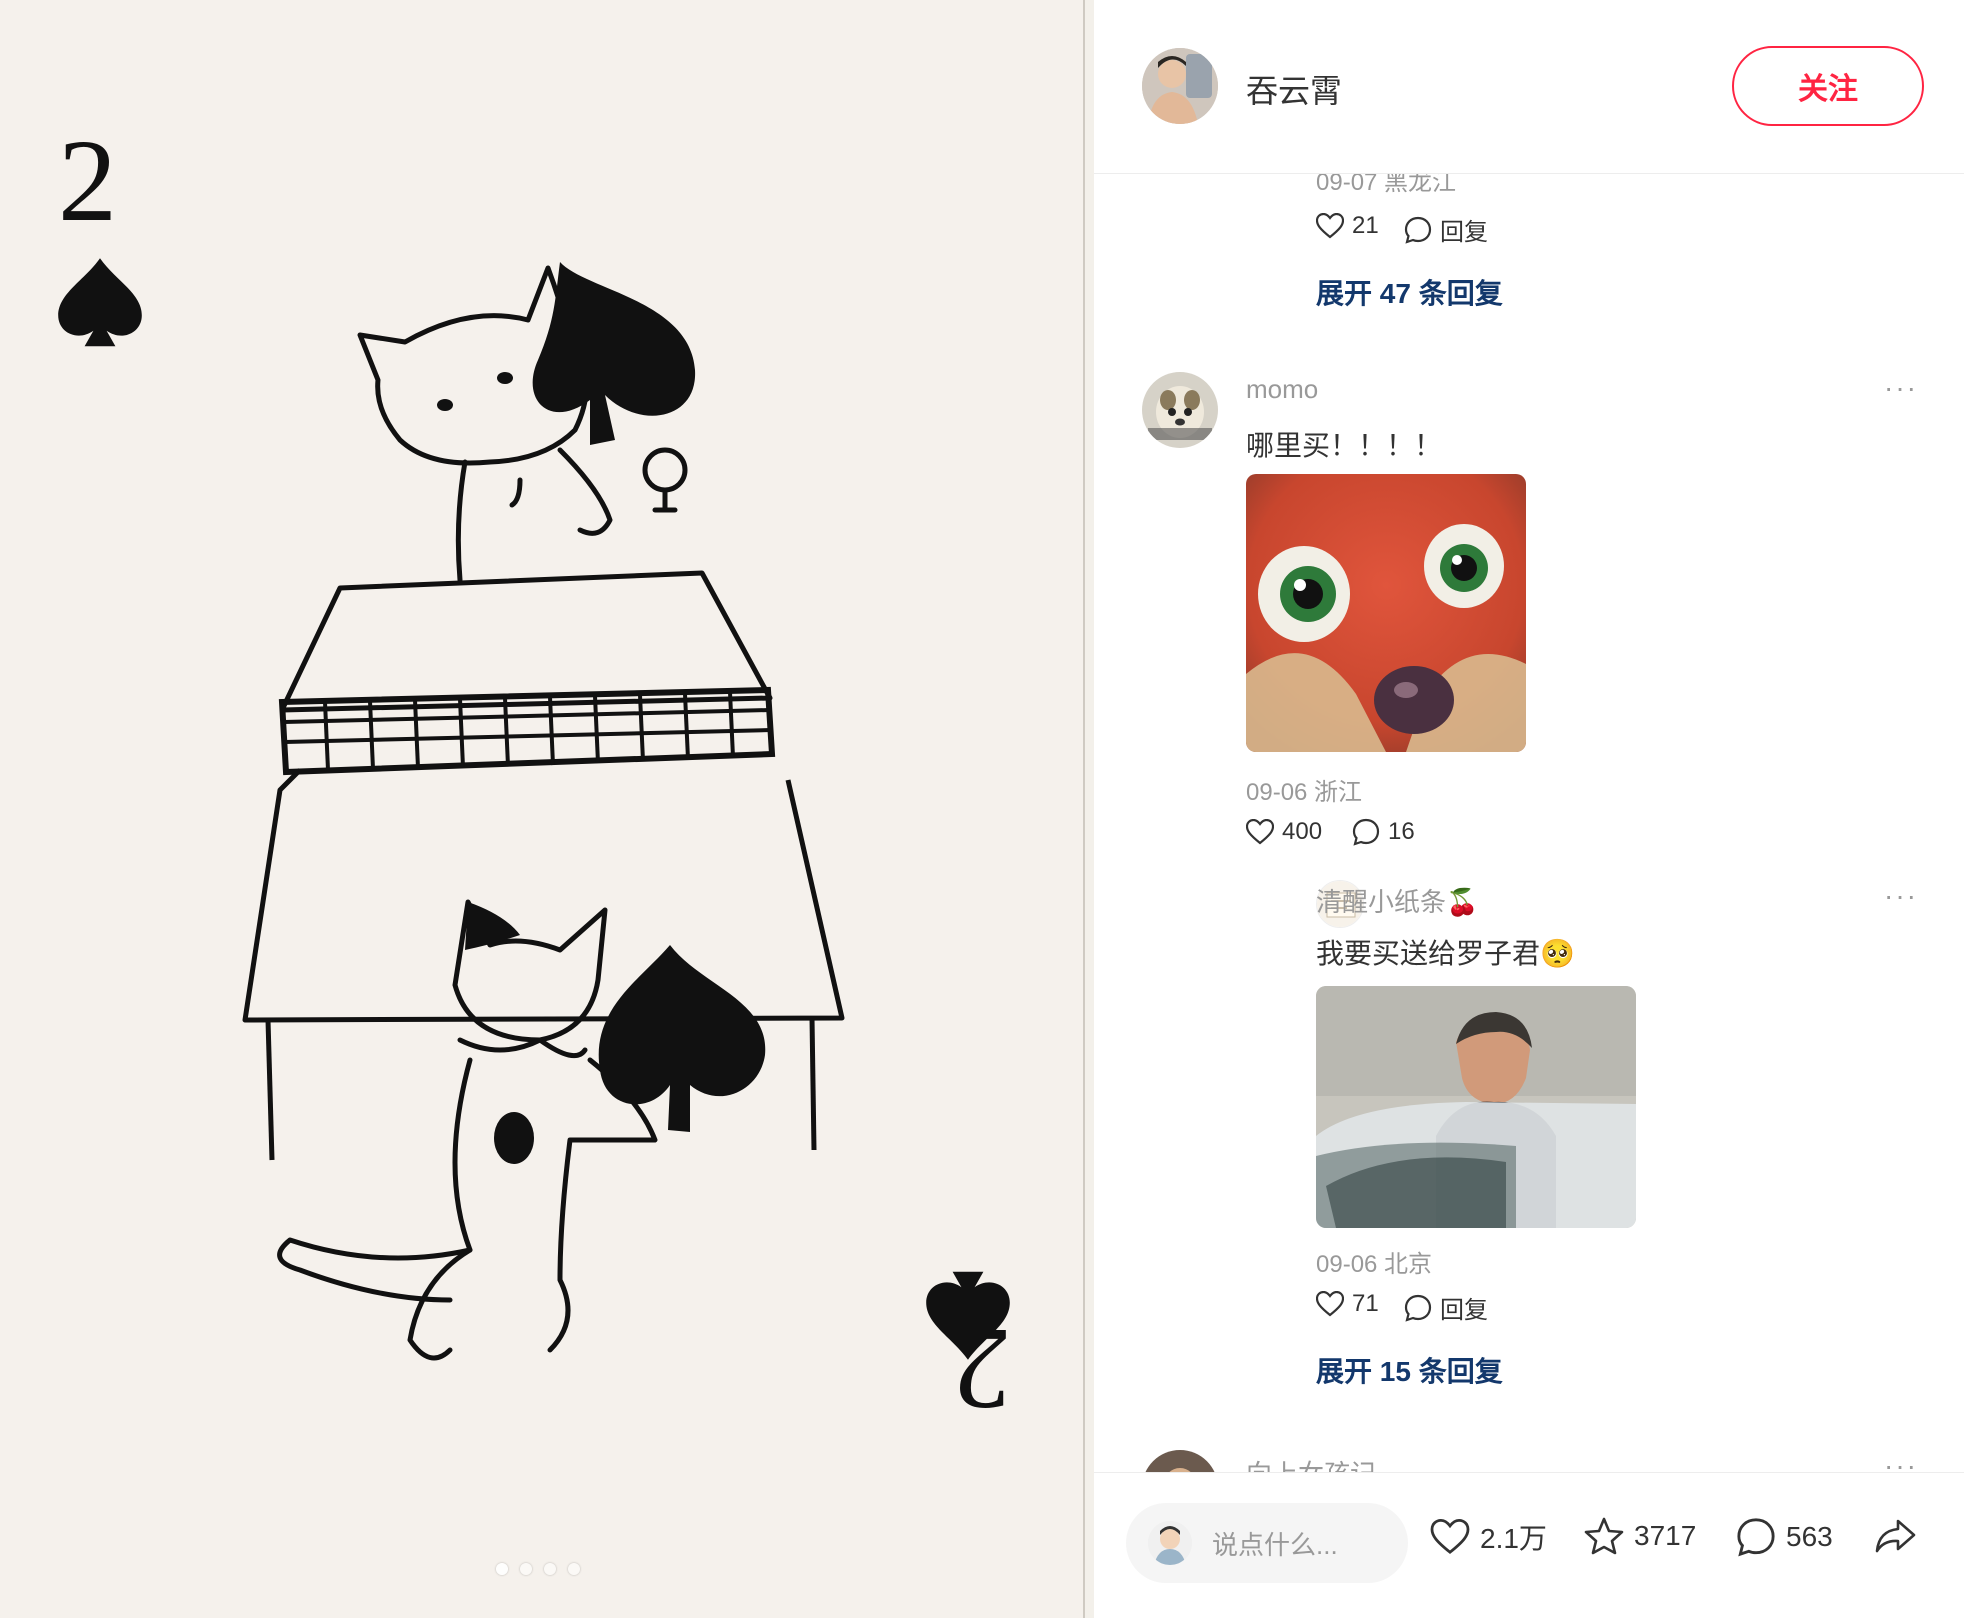 Image resolution: width=1964 pixels, height=1618 pixels. Describe the element at coordinates (1383, 832) in the screenshot. I see `reply-button: 16` at that location.